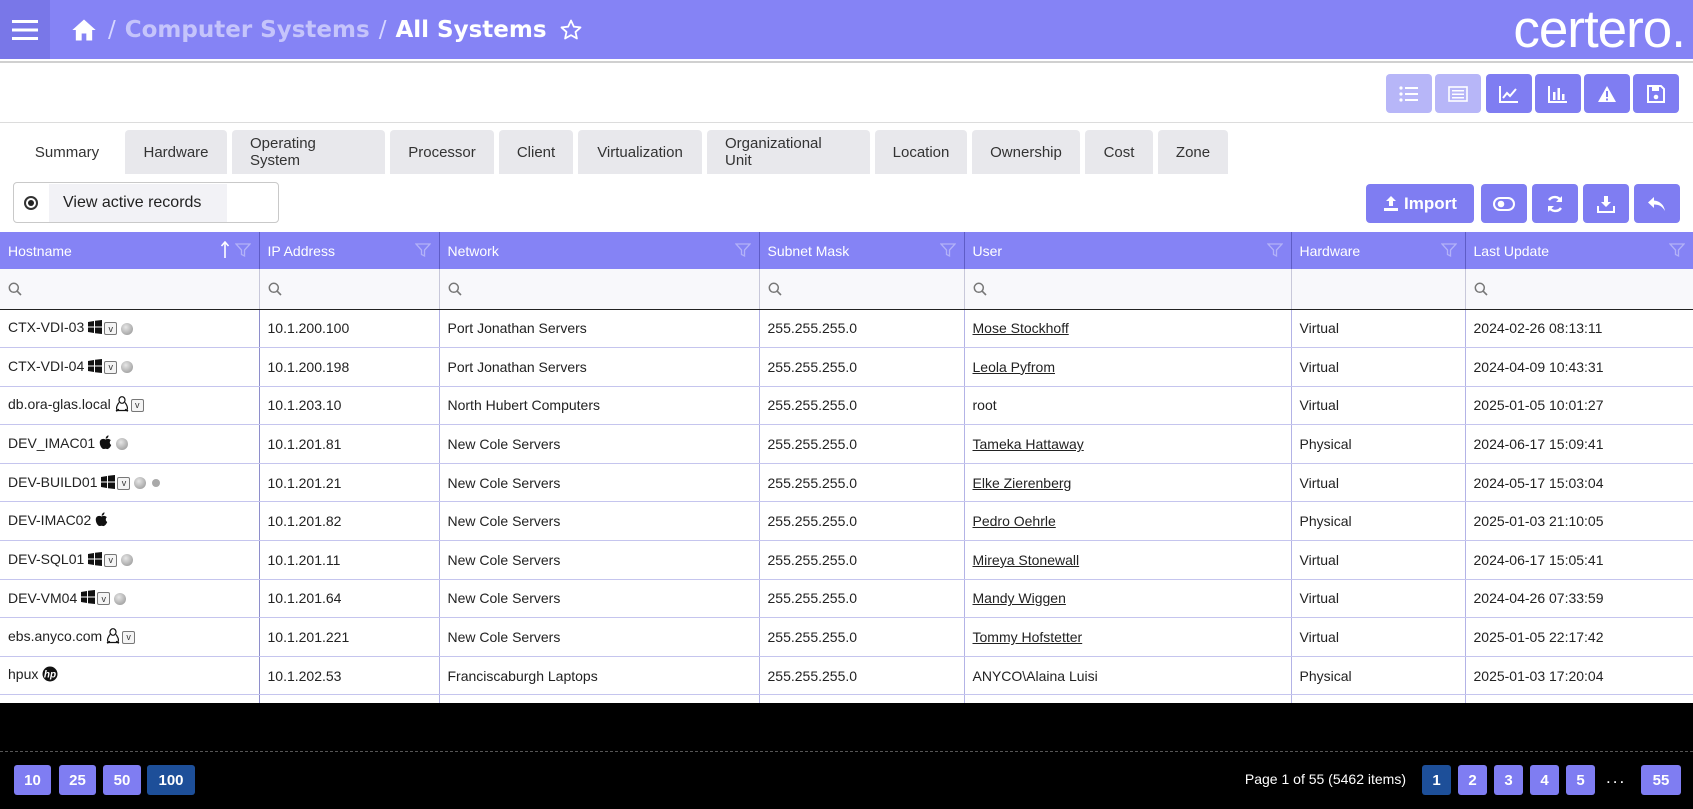 Image resolution: width=1693 pixels, height=809 pixels. Describe the element at coordinates (1579, 250) in the screenshot. I see `column-header-last-update: Last Update` at that location.